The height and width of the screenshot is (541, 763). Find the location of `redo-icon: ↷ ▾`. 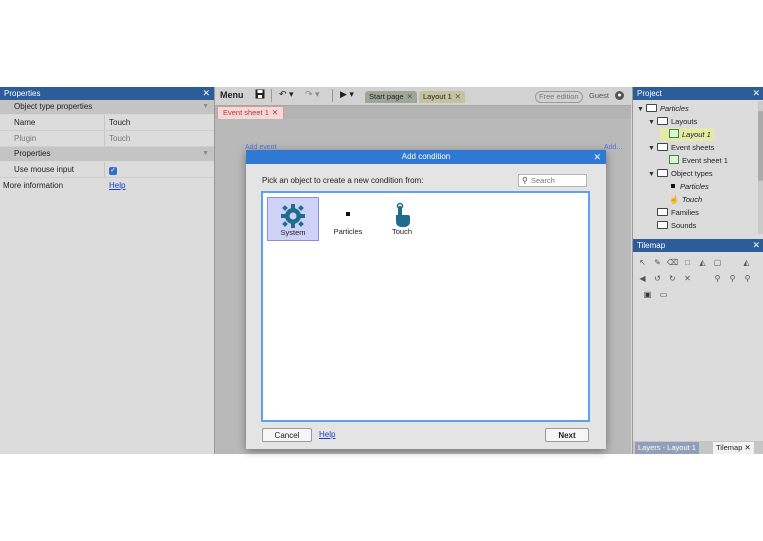

redo-icon: ↷ ▾ is located at coordinates (312, 94).